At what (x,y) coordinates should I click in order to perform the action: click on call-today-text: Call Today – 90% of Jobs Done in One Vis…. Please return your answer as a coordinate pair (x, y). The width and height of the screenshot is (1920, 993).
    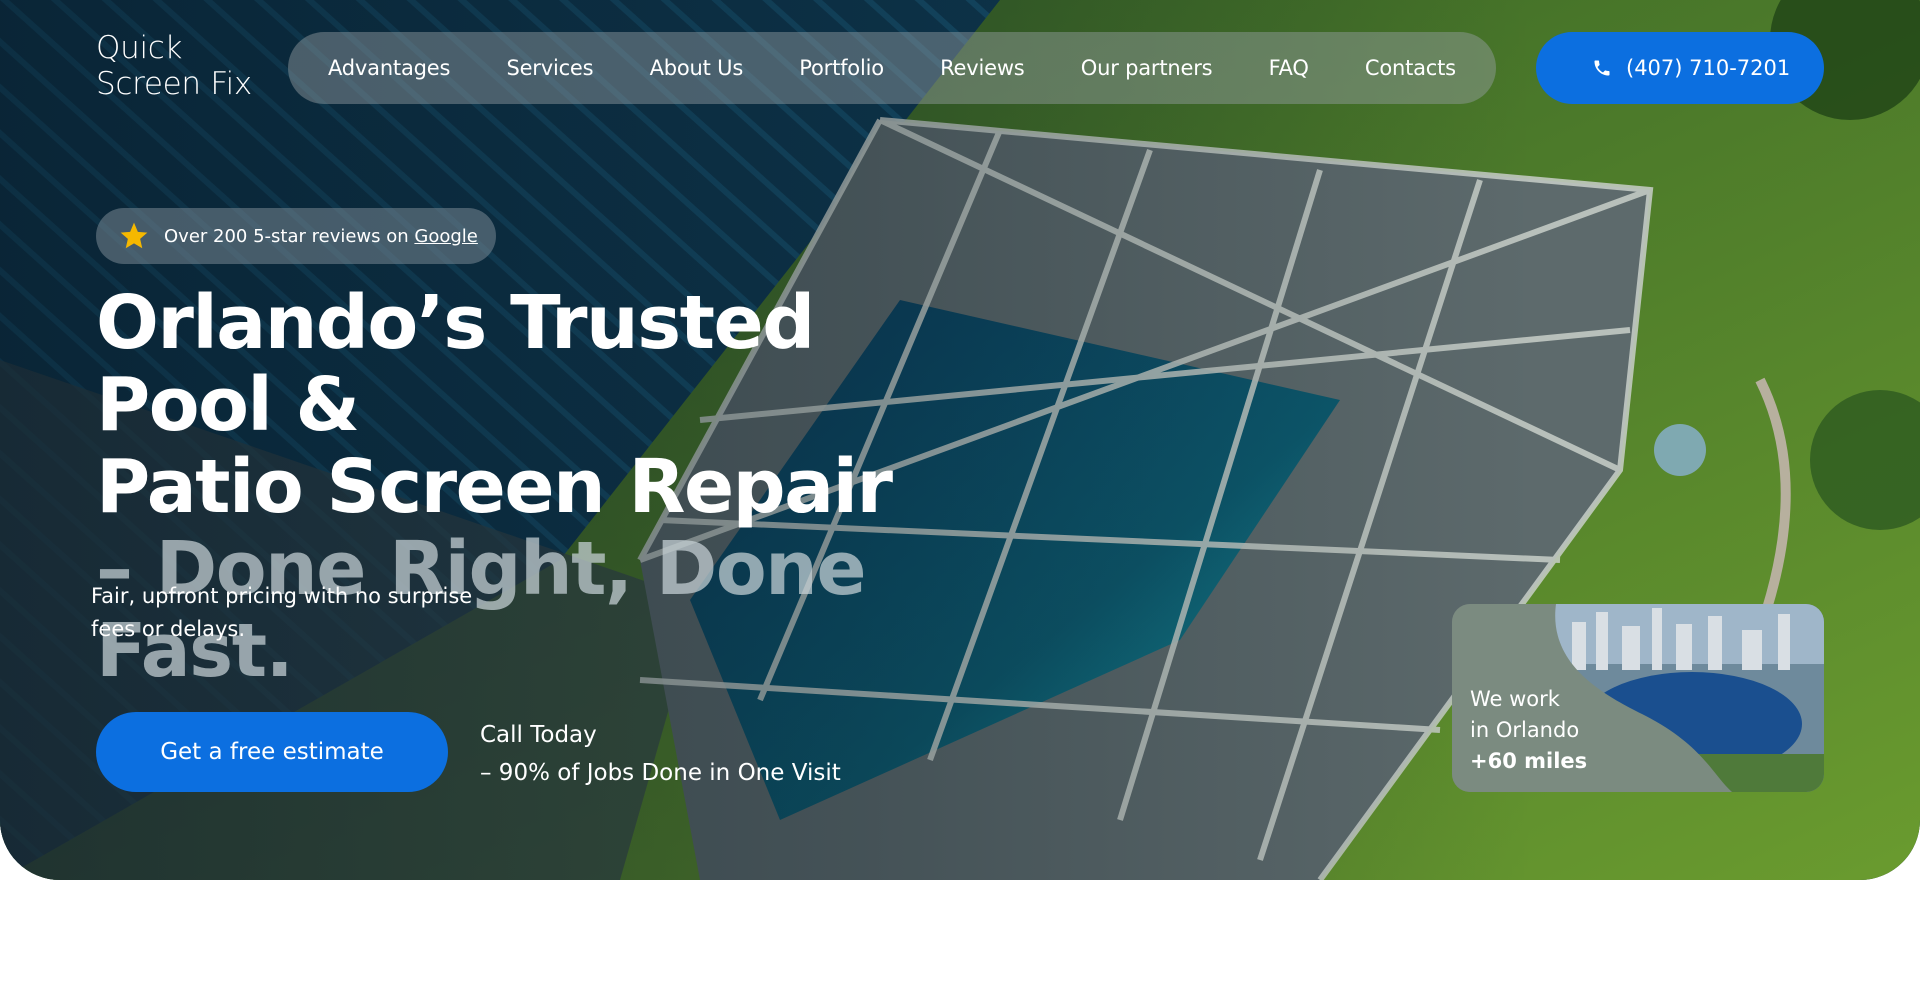
    Looking at the image, I should click on (690, 754).